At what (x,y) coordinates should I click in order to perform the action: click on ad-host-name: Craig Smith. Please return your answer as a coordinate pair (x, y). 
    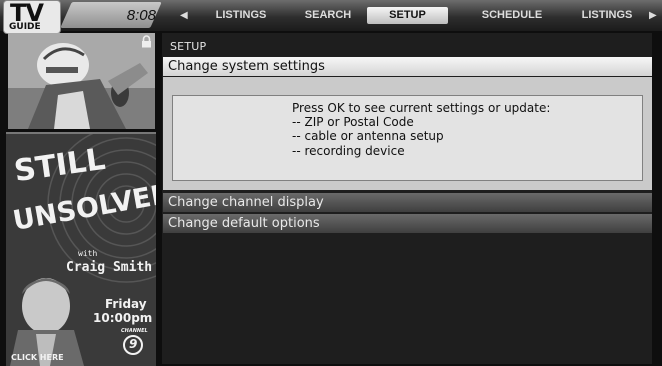
    Looking at the image, I should click on (109, 267).